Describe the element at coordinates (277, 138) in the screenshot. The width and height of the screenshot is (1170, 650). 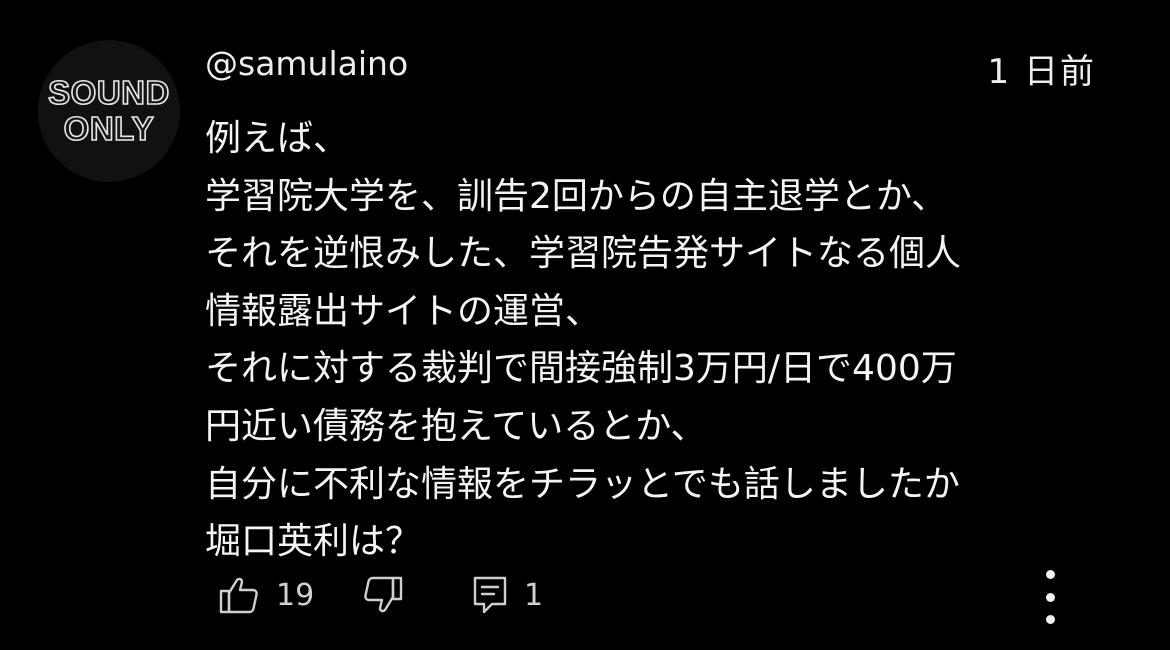
I see `comment-line: 例えば、` at that location.